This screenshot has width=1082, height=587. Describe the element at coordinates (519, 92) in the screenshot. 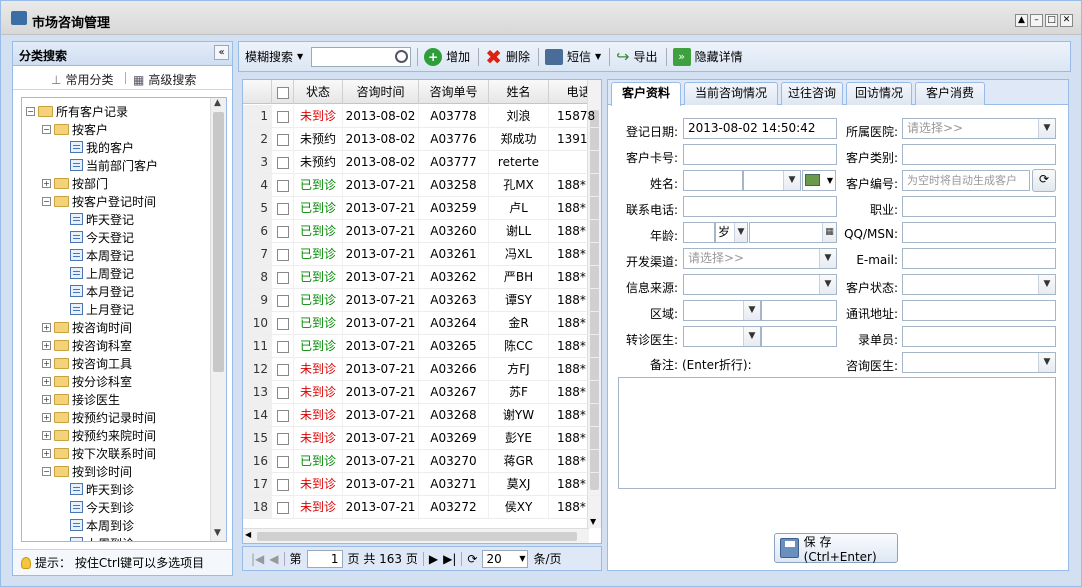

I see `col-name: 姓名` at that location.